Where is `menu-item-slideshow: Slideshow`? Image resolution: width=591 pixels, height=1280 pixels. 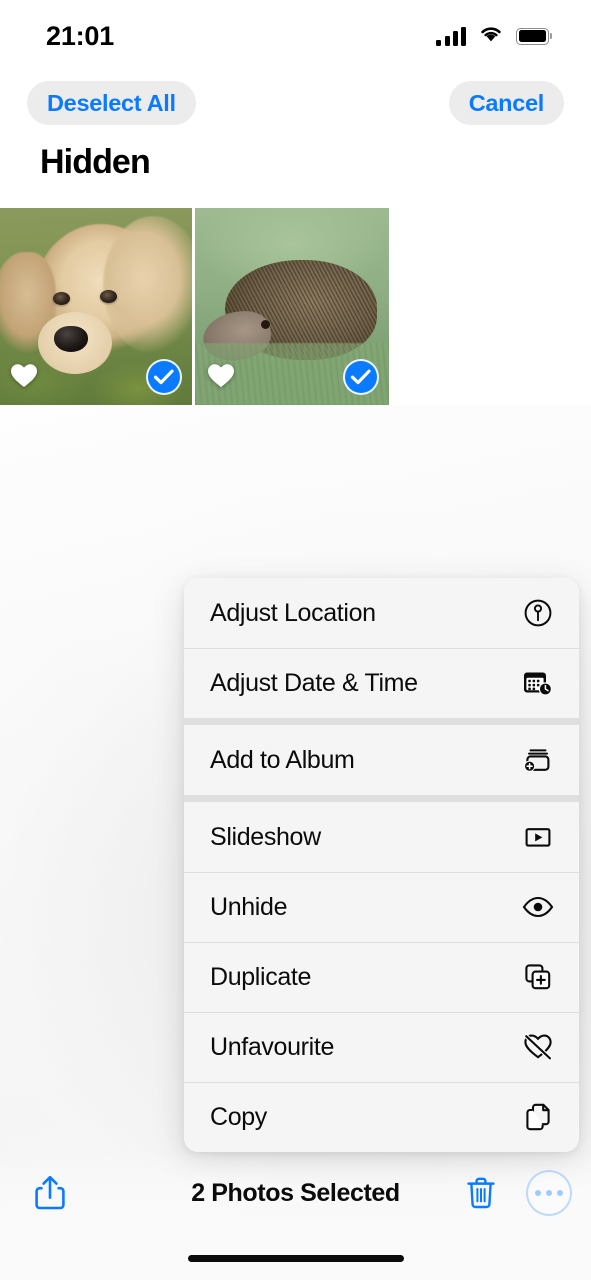 menu-item-slideshow: Slideshow is located at coordinates (381, 837).